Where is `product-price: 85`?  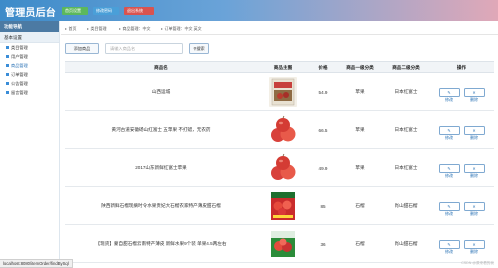 product-price: 85 is located at coordinates (323, 206).